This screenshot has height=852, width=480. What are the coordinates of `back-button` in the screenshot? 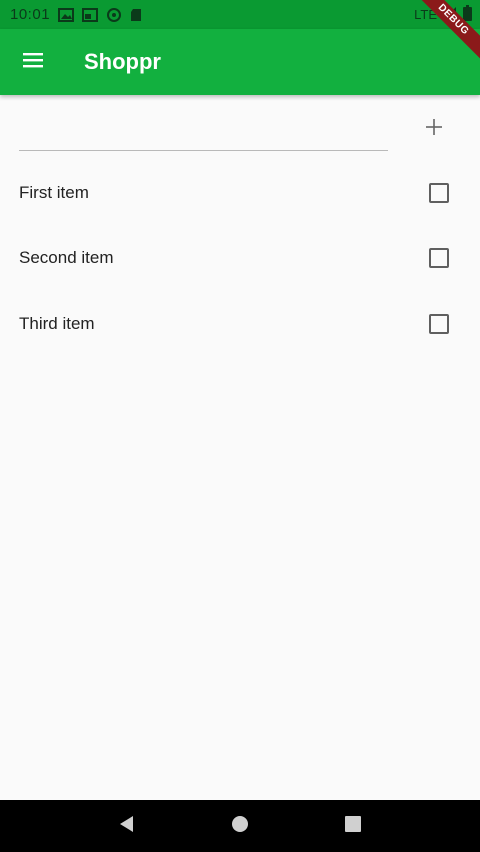 It's located at (127, 826).